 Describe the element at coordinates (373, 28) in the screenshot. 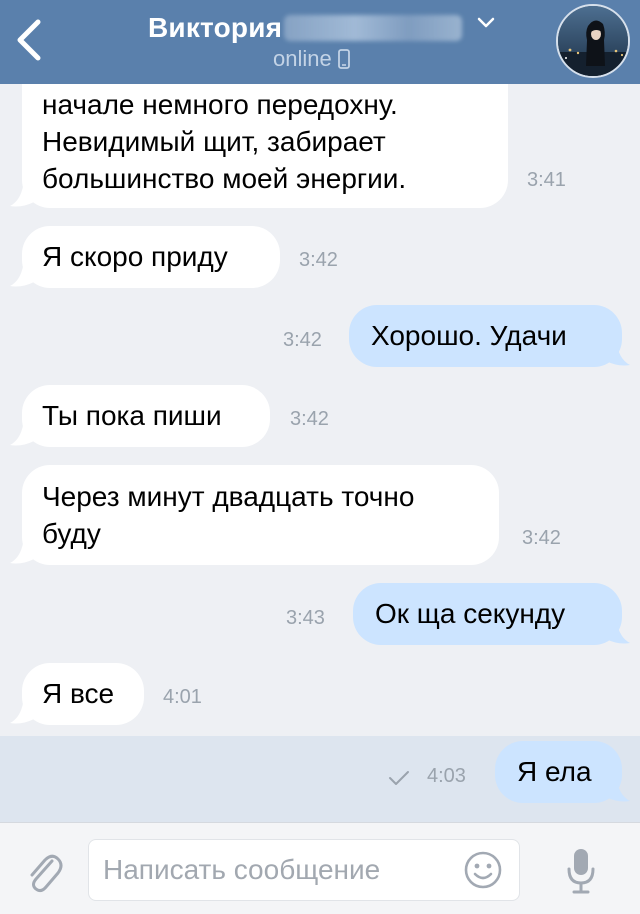

I see `blurred-surname` at that location.